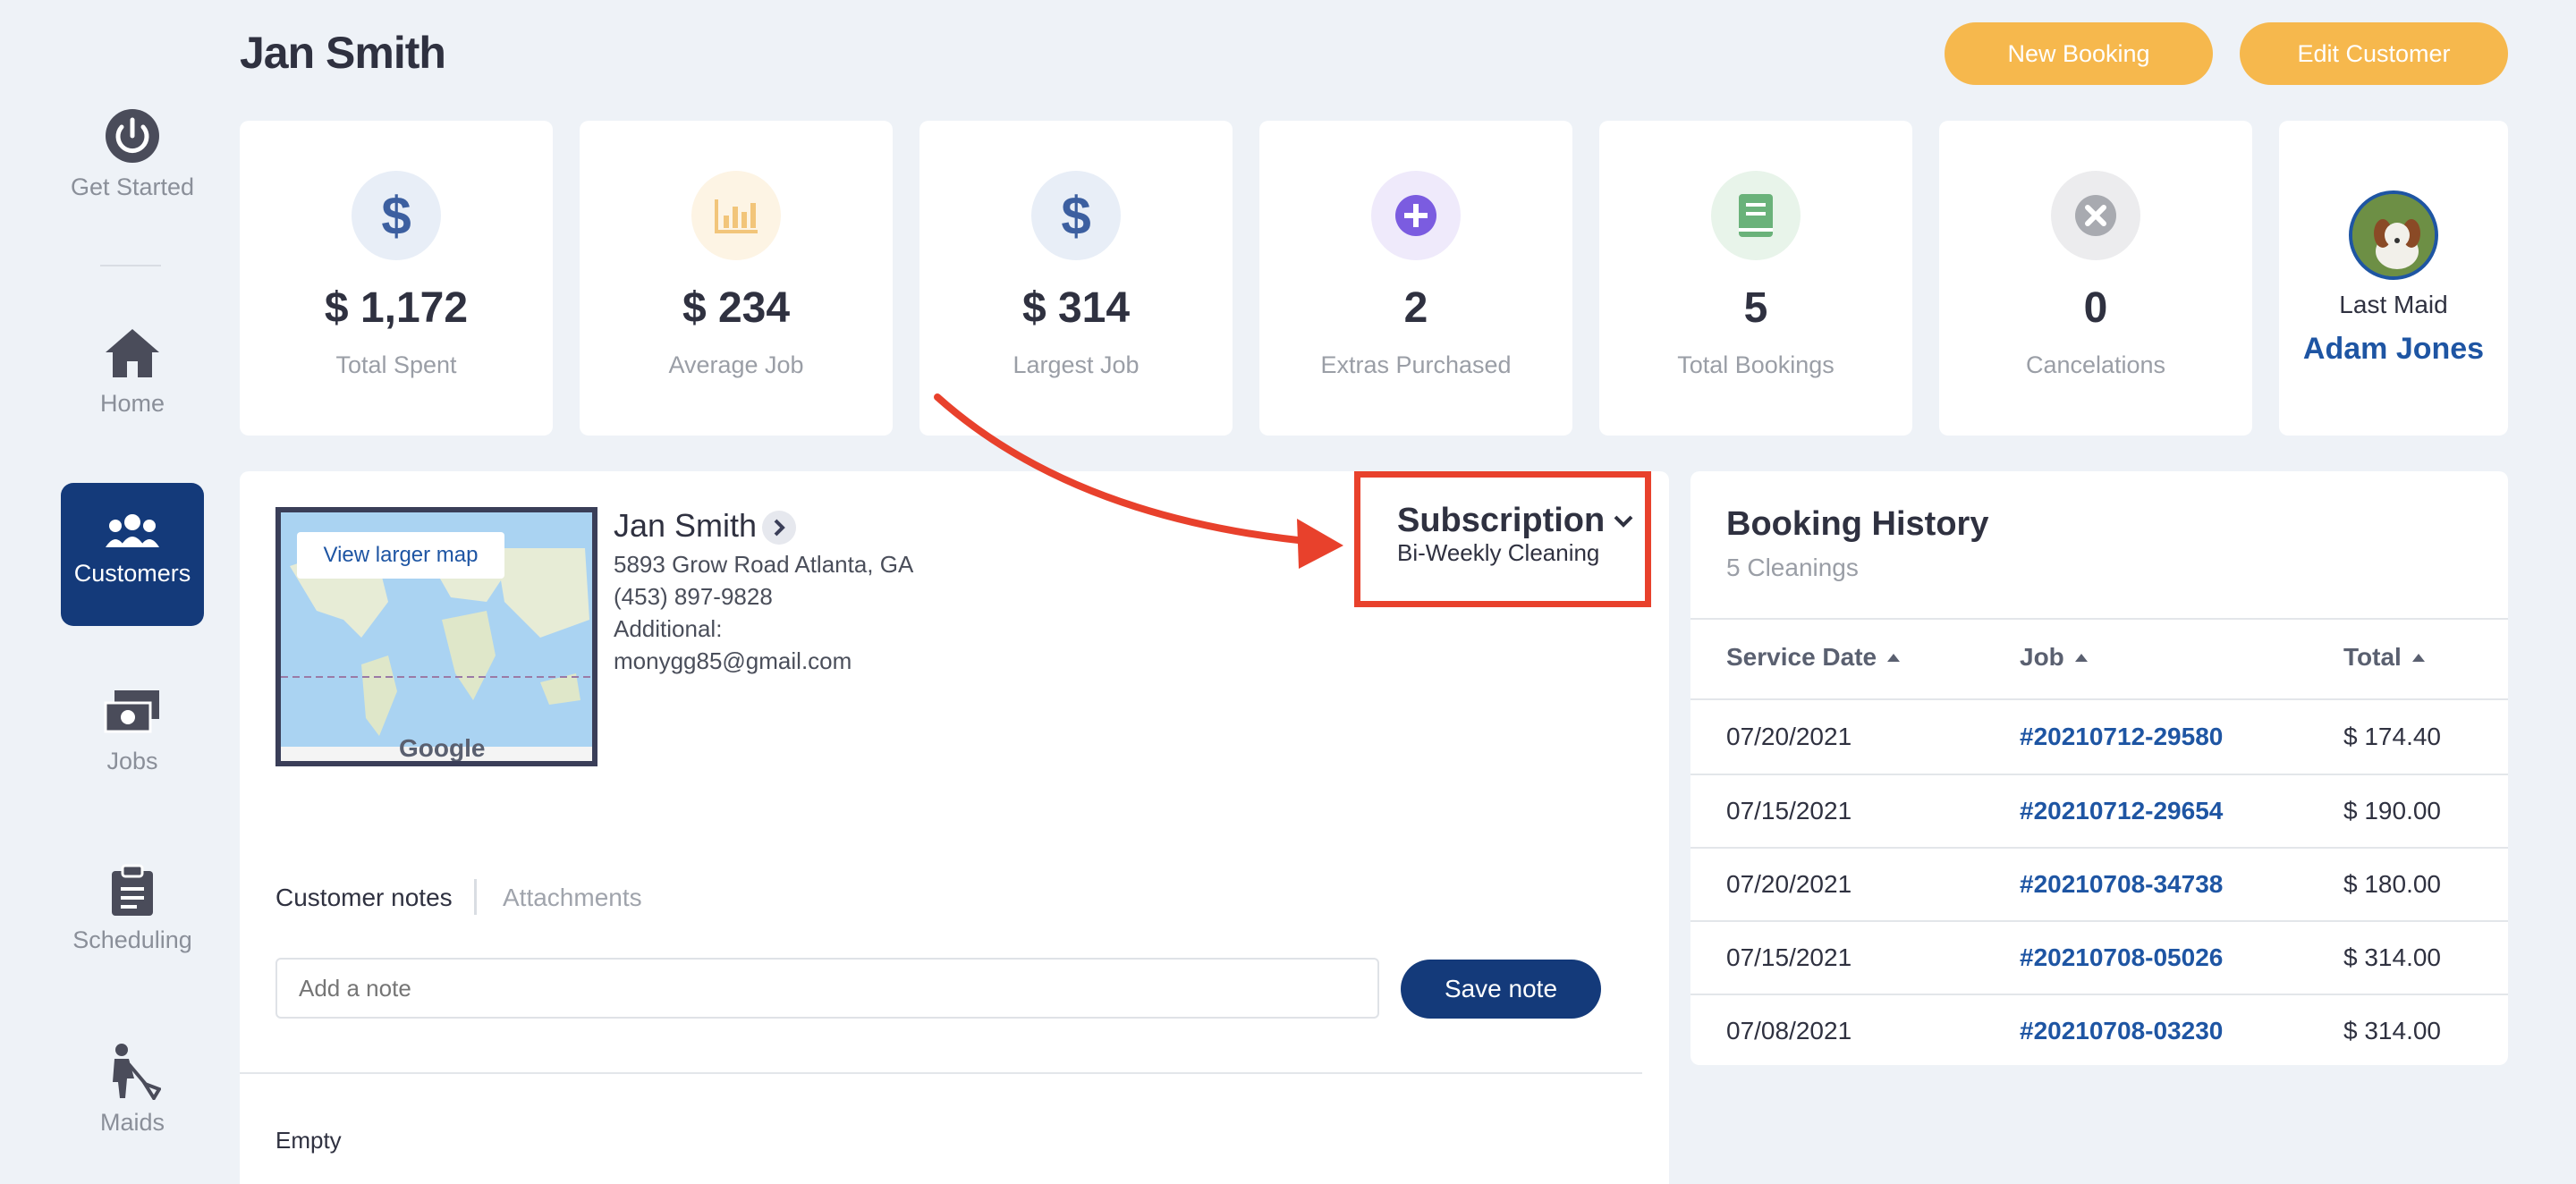  I want to click on column-header-job: Job, so click(2054, 657).